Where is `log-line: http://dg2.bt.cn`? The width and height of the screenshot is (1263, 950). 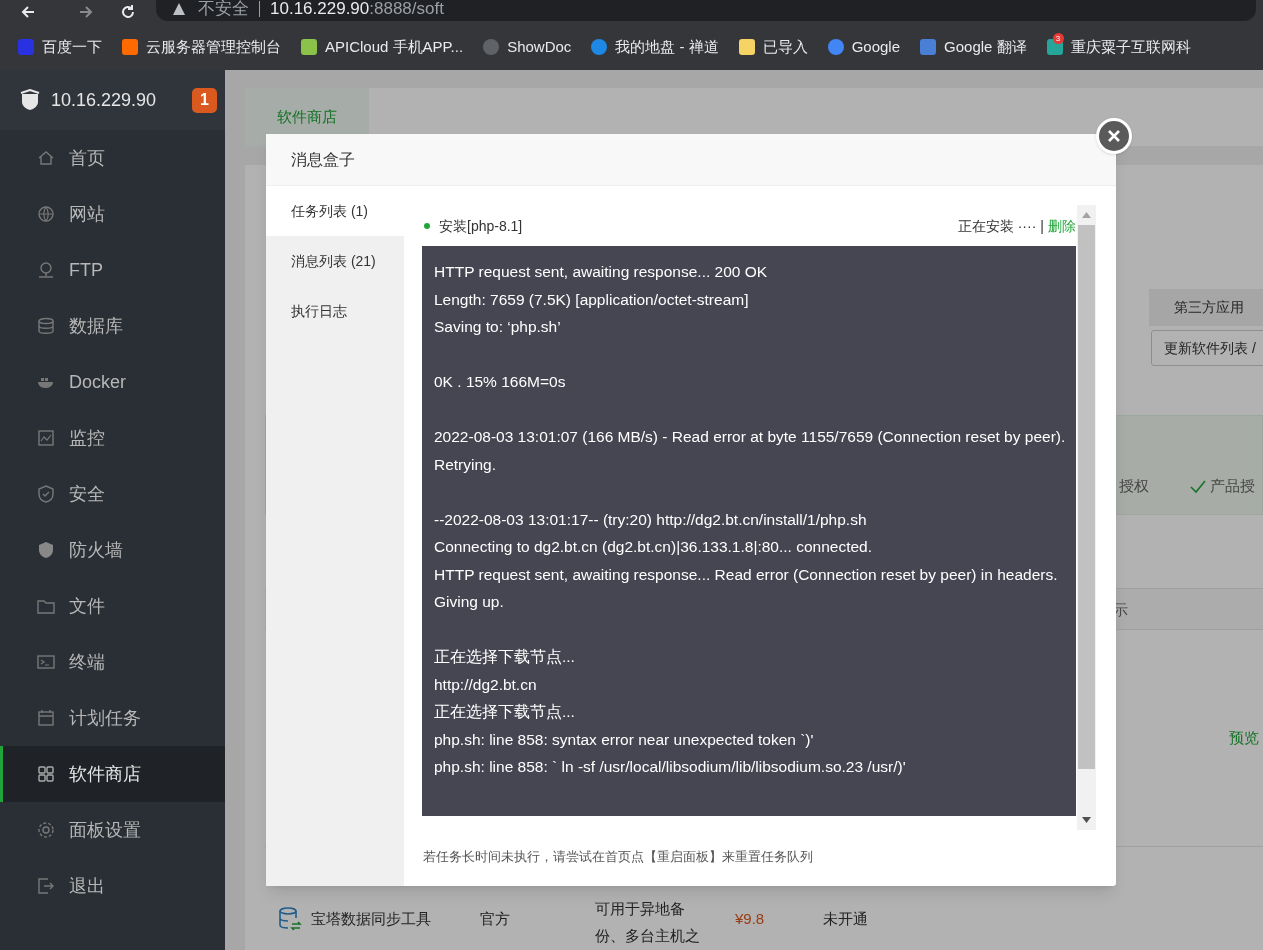 log-line: http://dg2.bt.cn is located at coordinates (486, 684).